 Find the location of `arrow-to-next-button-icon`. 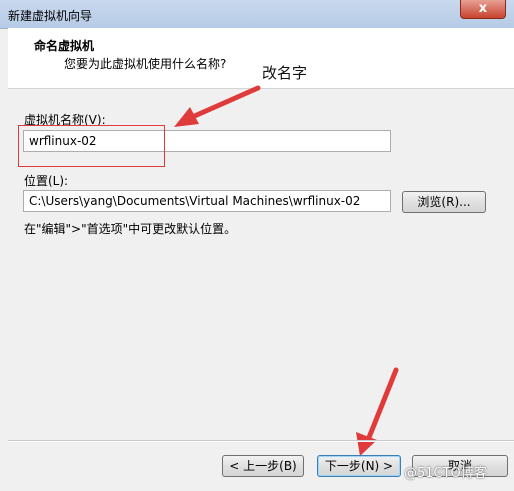

arrow-to-next-button-icon is located at coordinates (377, 411).